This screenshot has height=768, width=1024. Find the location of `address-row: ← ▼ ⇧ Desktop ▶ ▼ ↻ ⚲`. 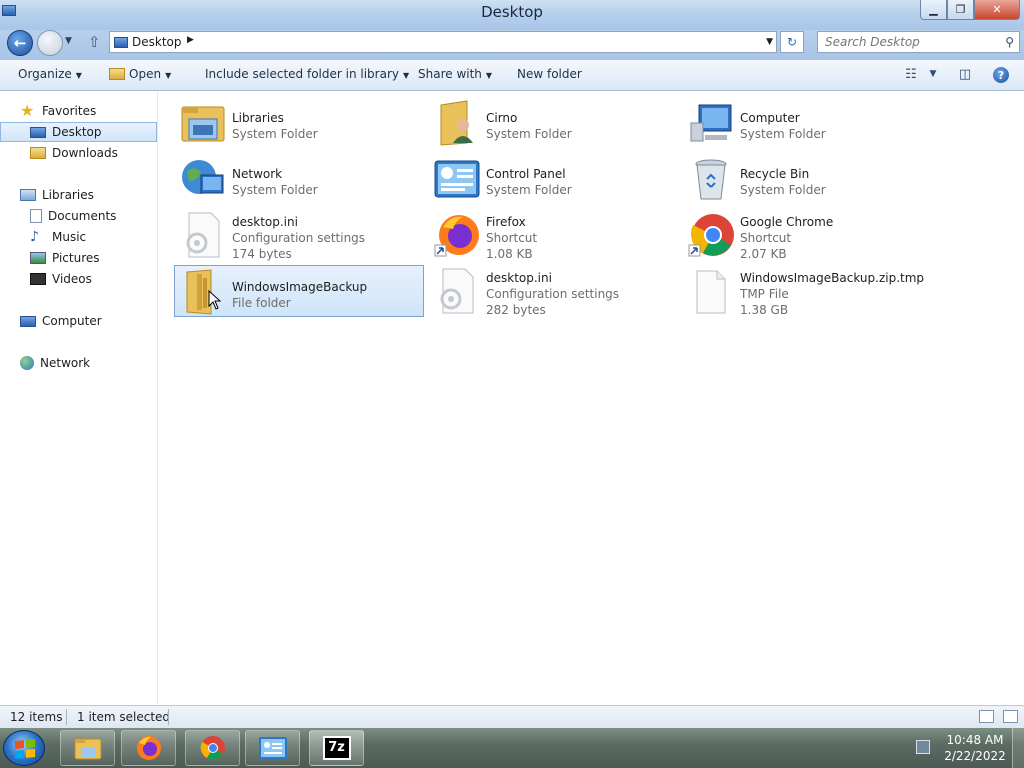

address-row: ← ▼ ⇧ Desktop ▶ ▼ ↻ ⚲ is located at coordinates (512, 45).